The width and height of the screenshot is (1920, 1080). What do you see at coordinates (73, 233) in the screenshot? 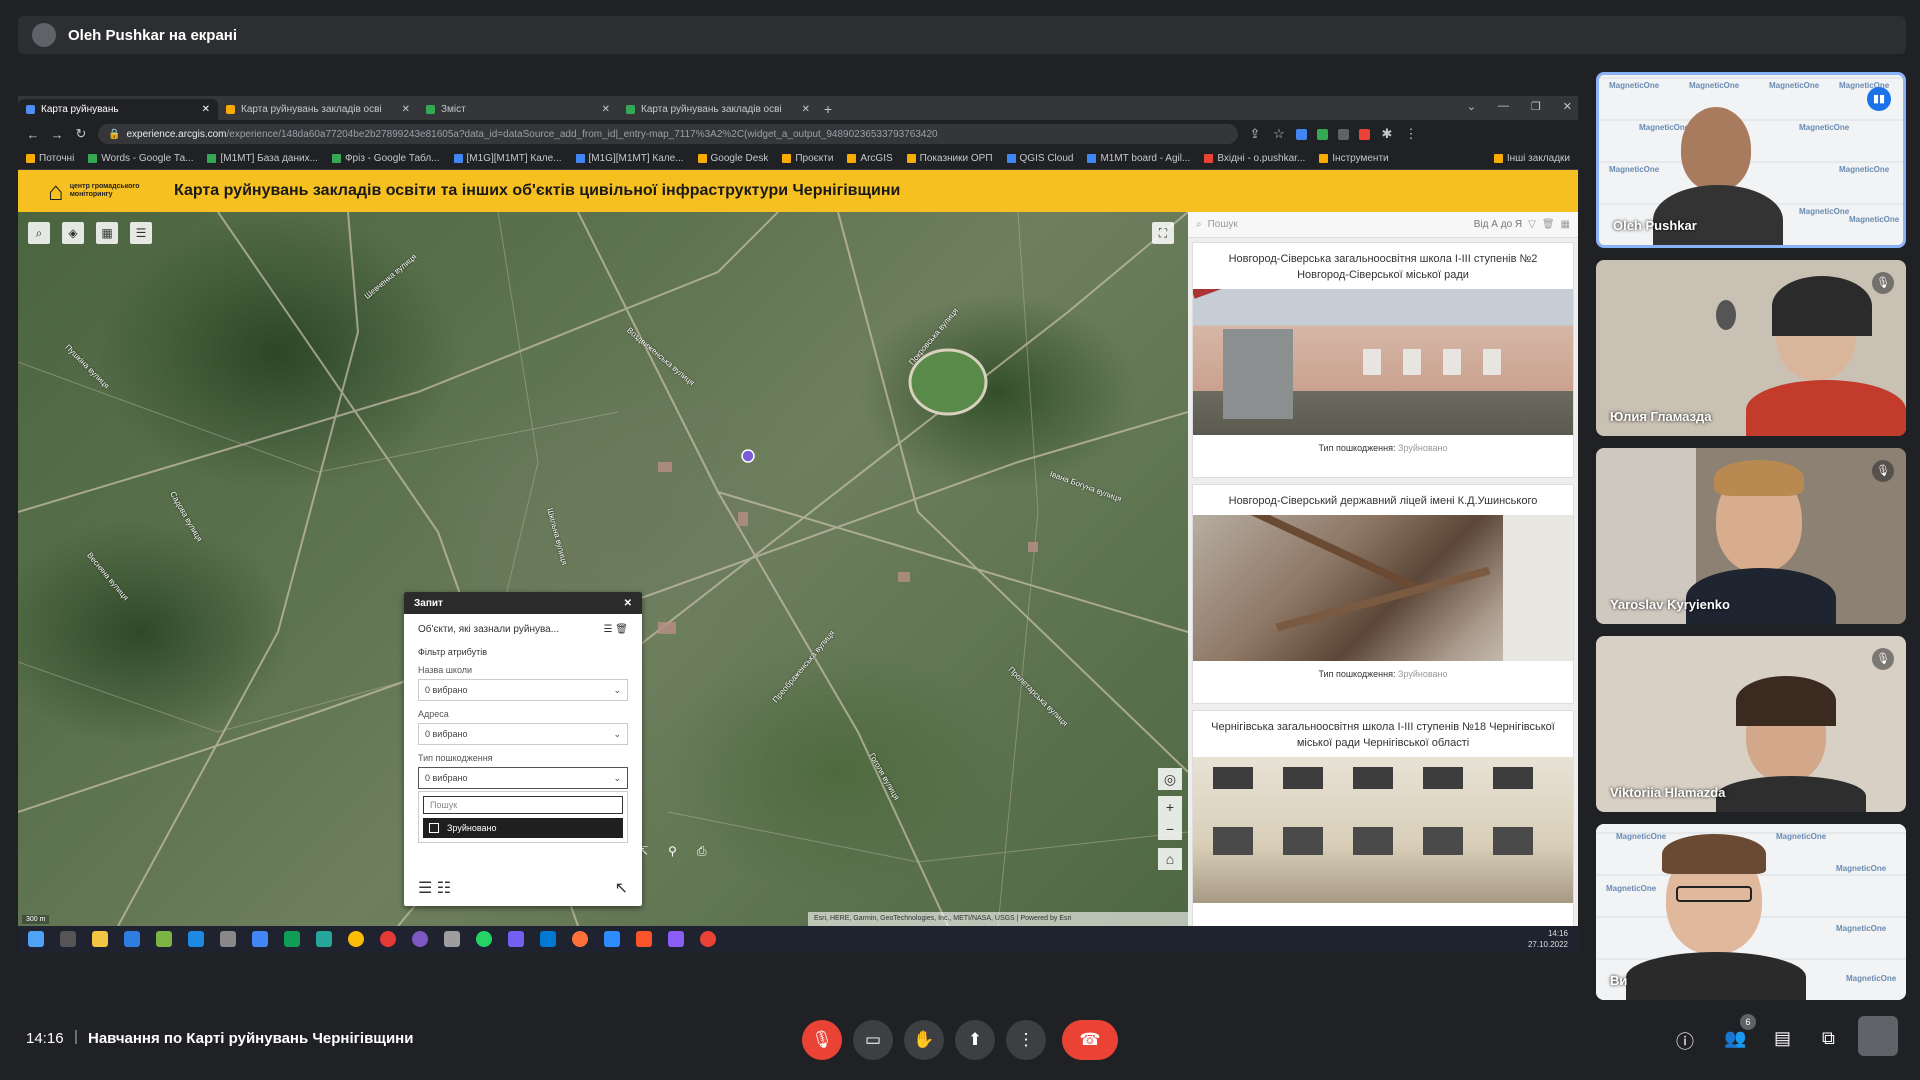
I see `layers-icon: ◈` at bounding box center [73, 233].